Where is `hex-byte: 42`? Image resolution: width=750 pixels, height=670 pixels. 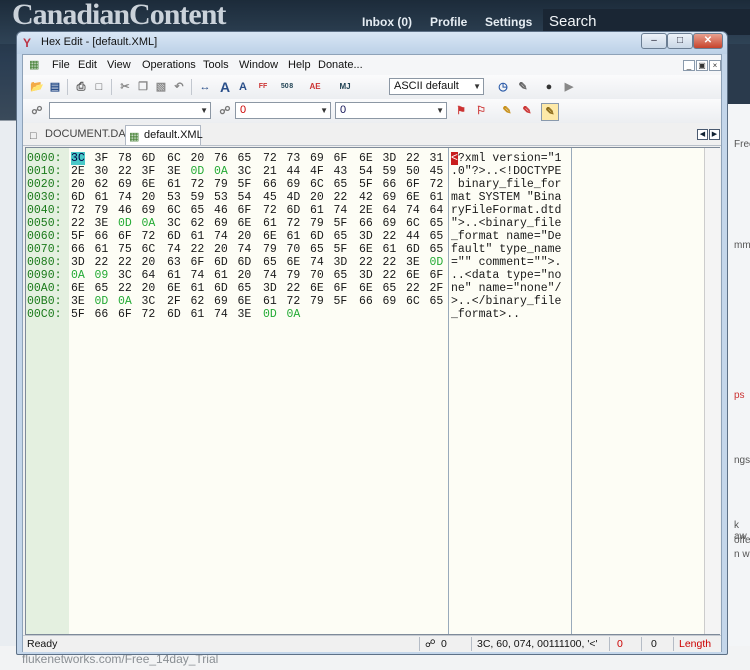
hex-byte: 42 is located at coordinates (366, 197).